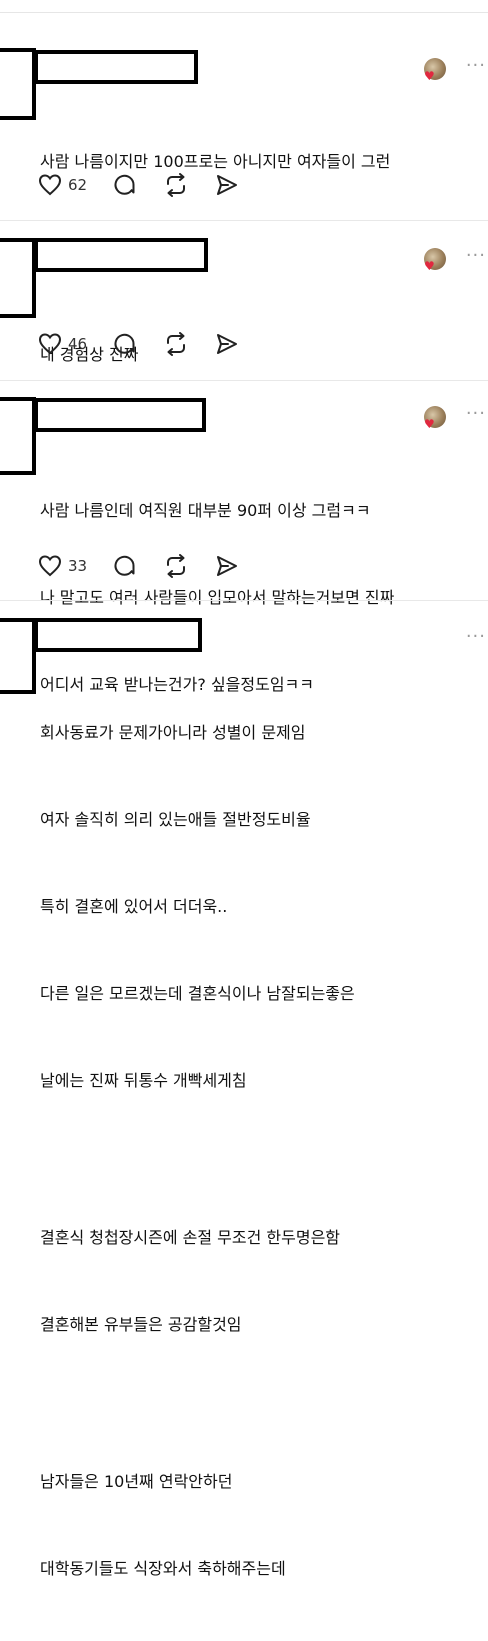 The width and height of the screenshot is (488, 1641). What do you see at coordinates (78, 185) in the screenshot?
I see `like-count: 62` at bounding box center [78, 185].